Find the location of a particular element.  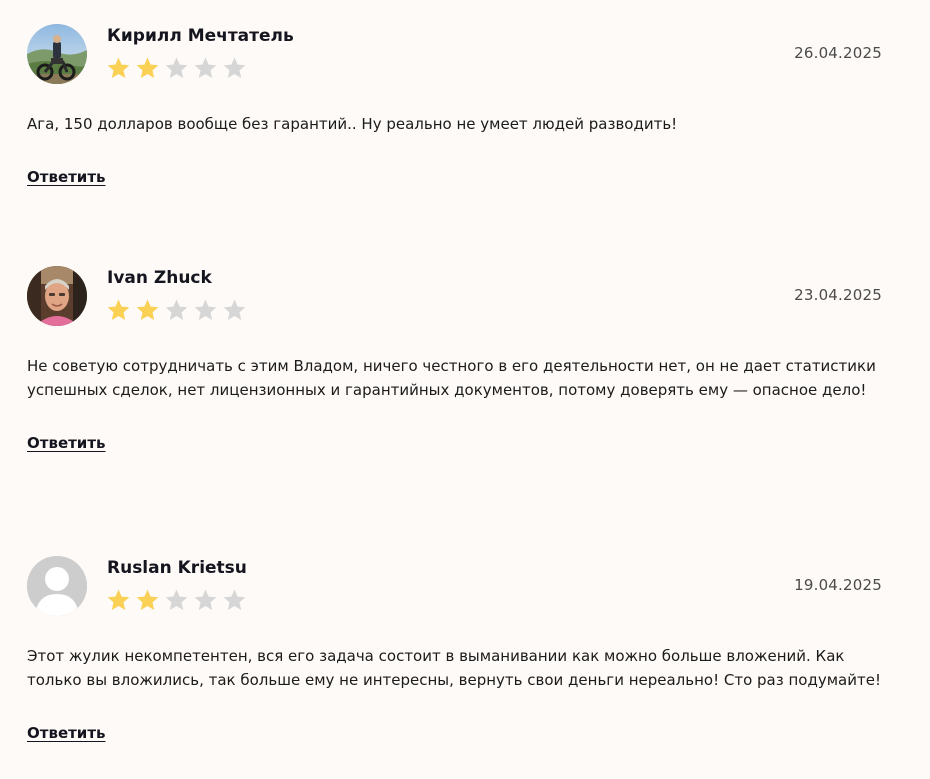

author-name: Кирилл Мечтатель is located at coordinates (200, 36).